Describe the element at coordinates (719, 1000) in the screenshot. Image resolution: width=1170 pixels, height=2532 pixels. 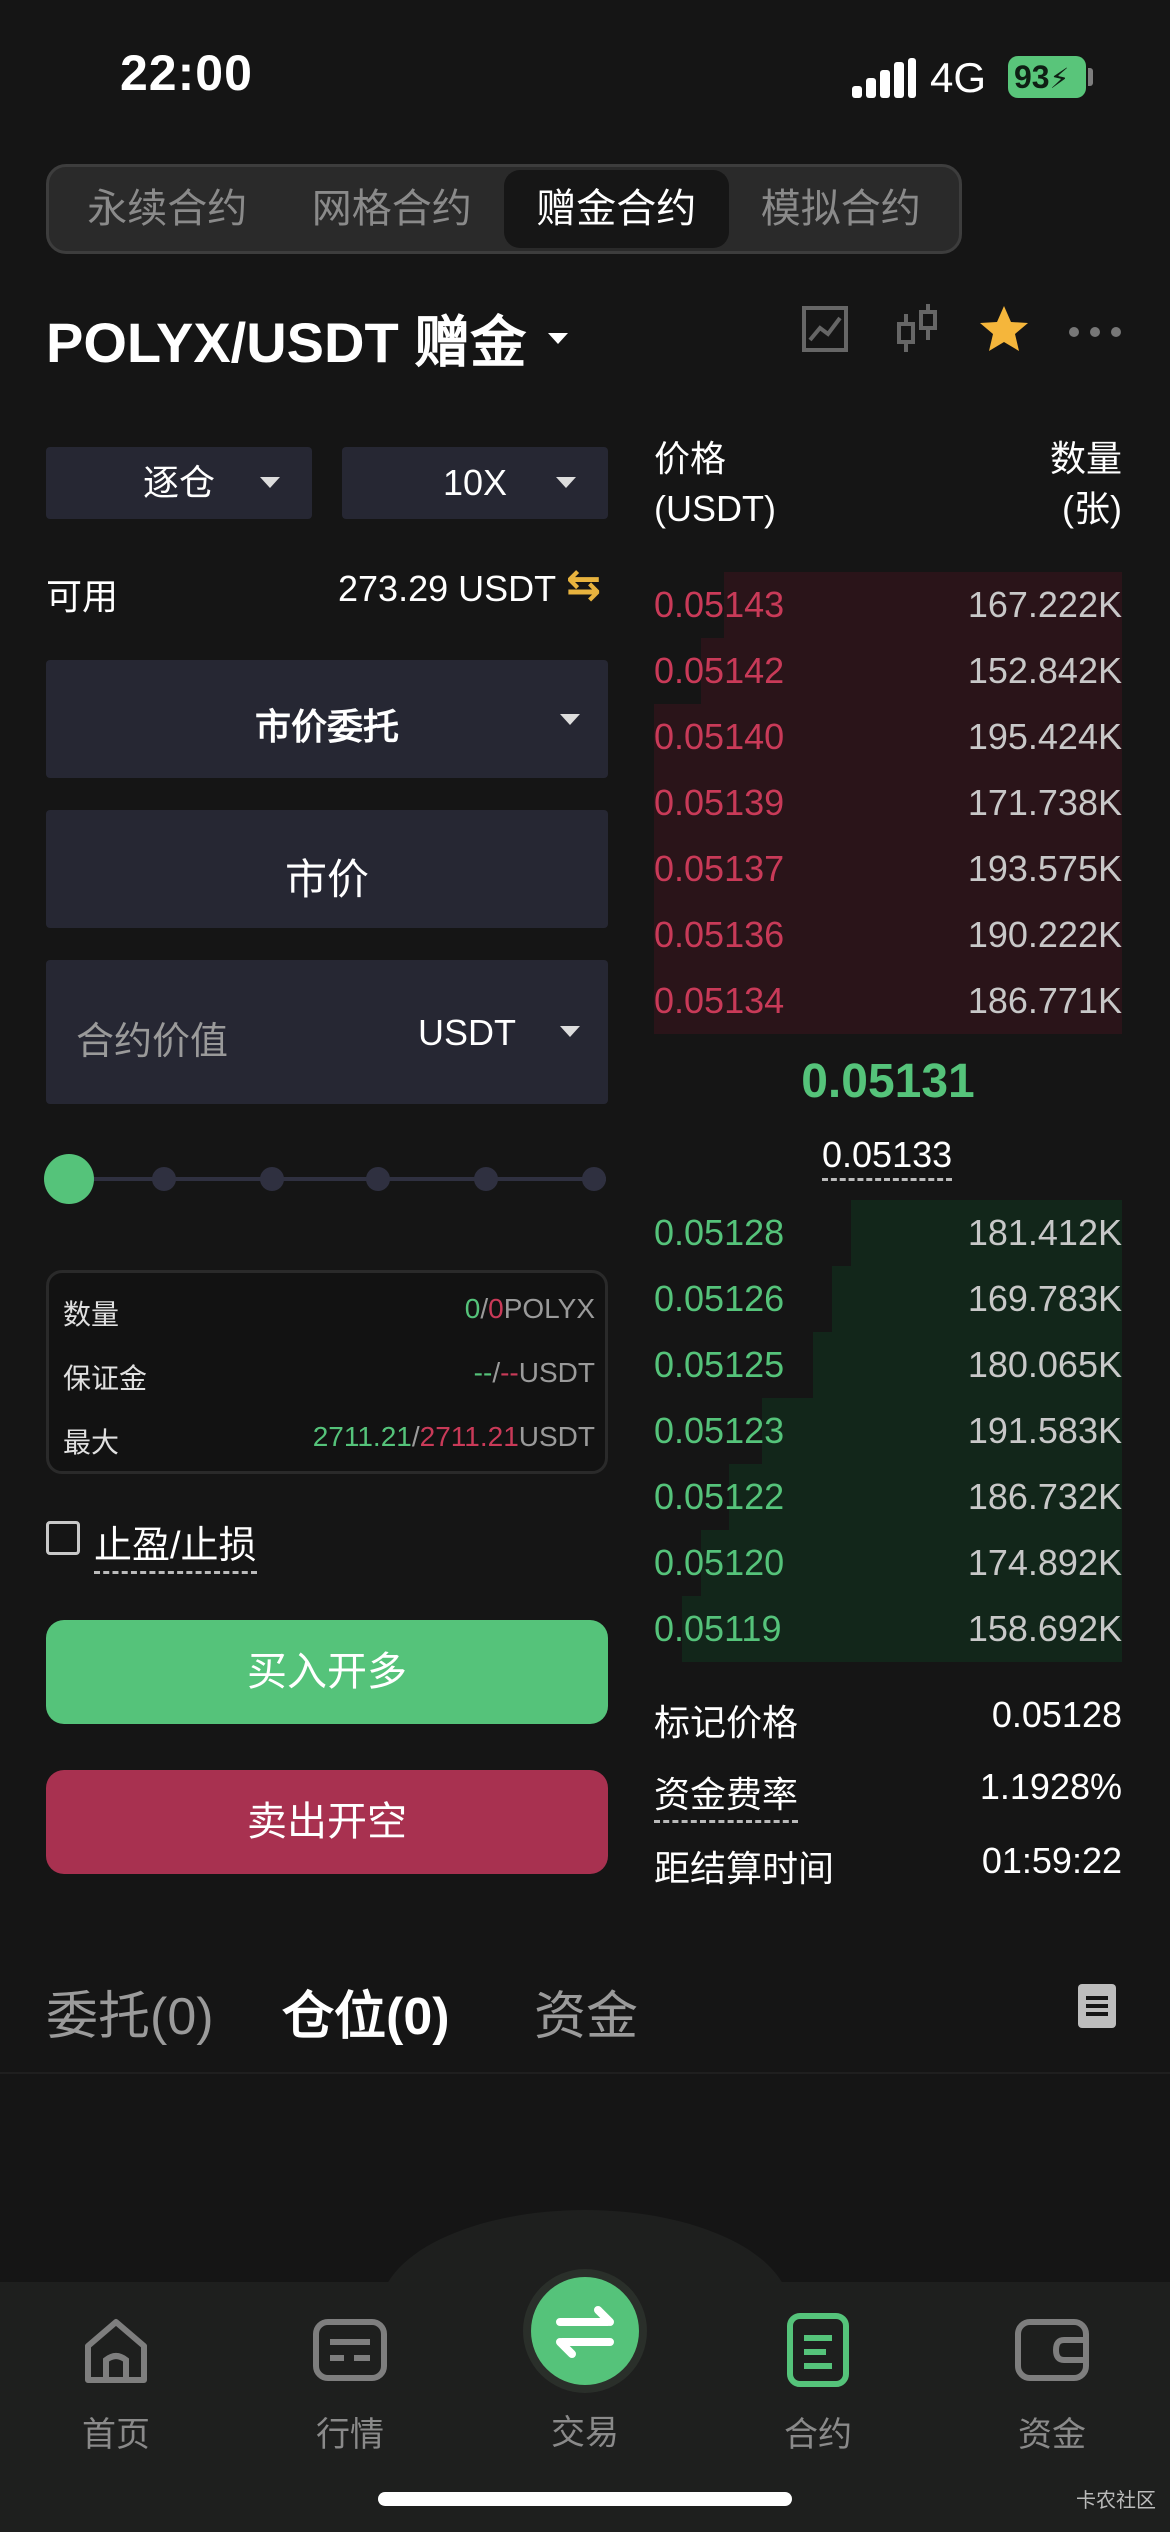
I see `ask-price: 0.05134` at that location.